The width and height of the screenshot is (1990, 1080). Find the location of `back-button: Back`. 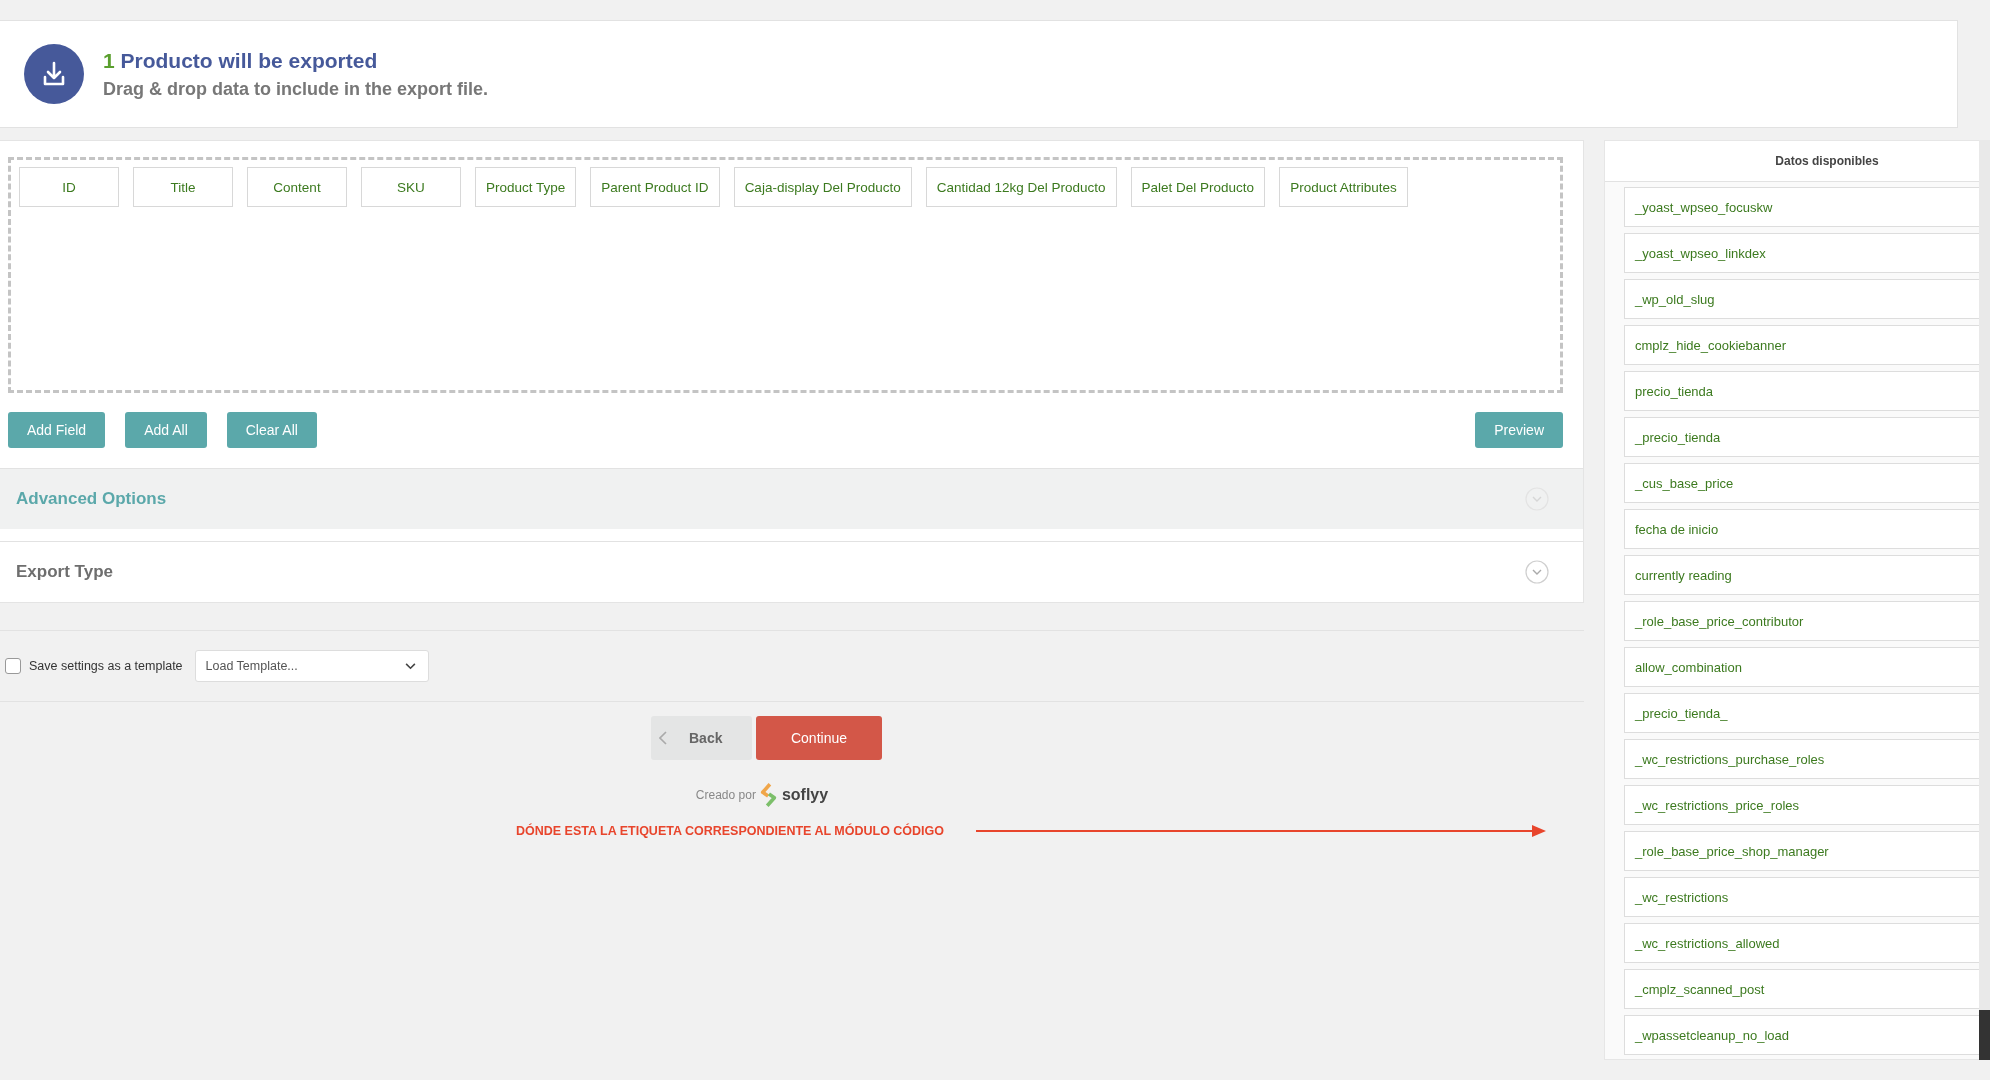

back-button: Back is located at coordinates (701, 738).